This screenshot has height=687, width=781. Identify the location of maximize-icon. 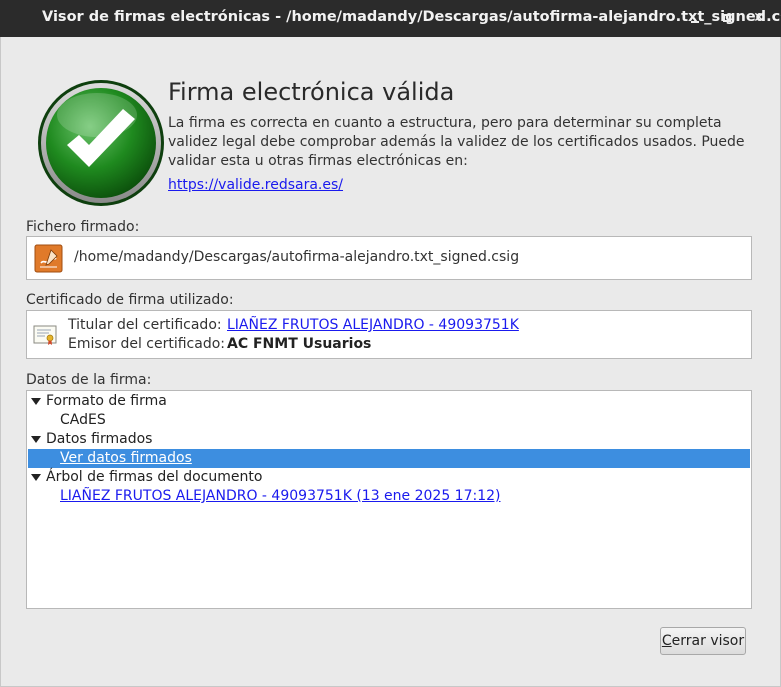
(727, 18).